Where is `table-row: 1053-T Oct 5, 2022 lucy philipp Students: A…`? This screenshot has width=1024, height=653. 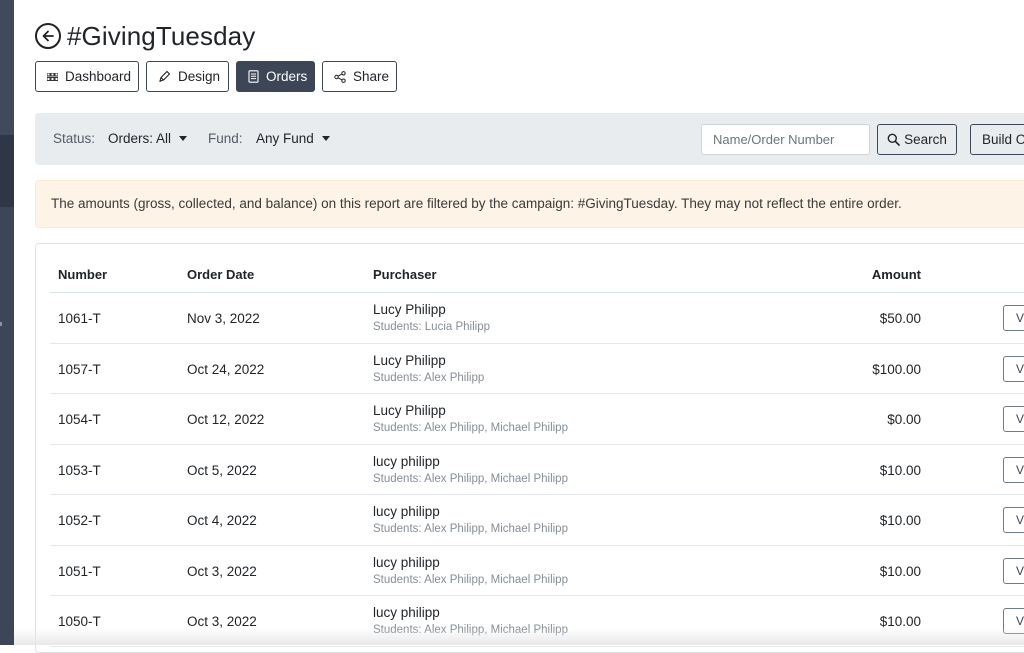 table-row: 1053-T Oct 5, 2022 lucy philipp Students: A… is located at coordinates (537, 470).